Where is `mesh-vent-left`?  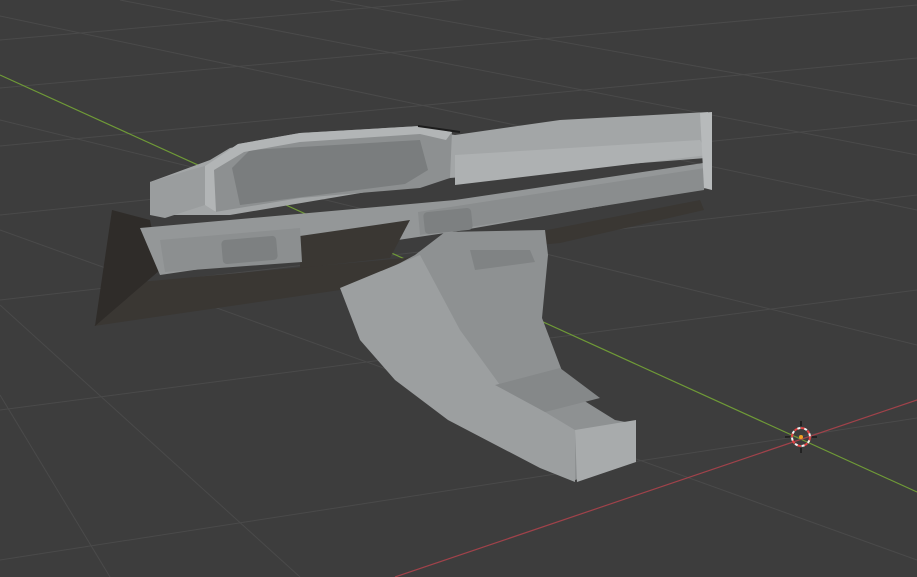 mesh-vent-left is located at coordinates (249, 249).